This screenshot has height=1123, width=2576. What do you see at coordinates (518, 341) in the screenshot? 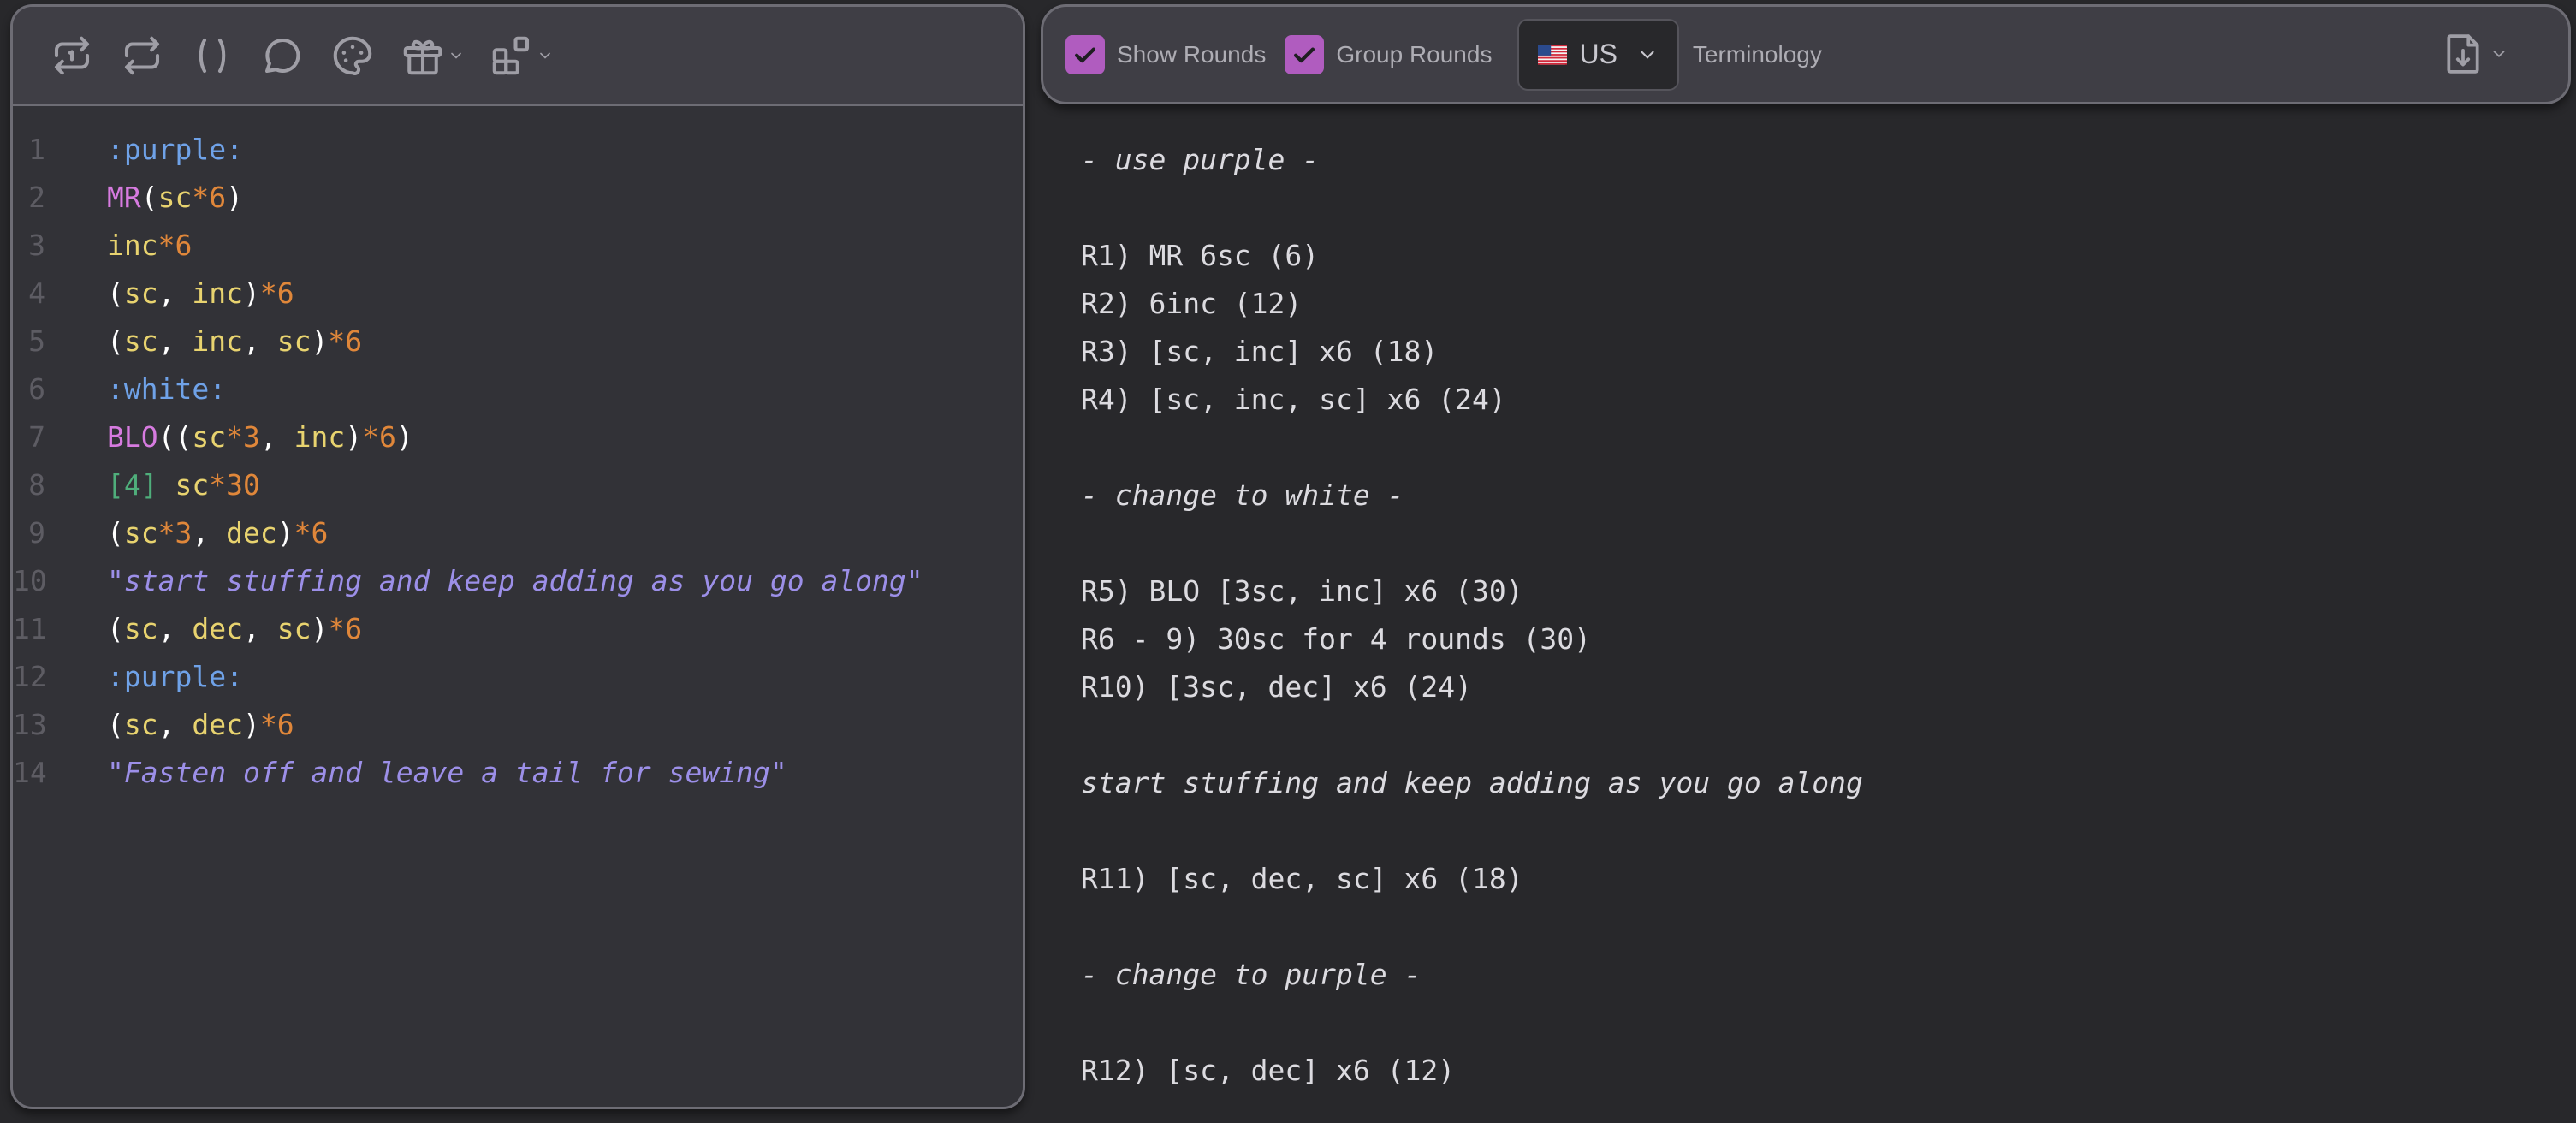
I see `code-line: 5 (sc, inc, sc)*6` at bounding box center [518, 341].